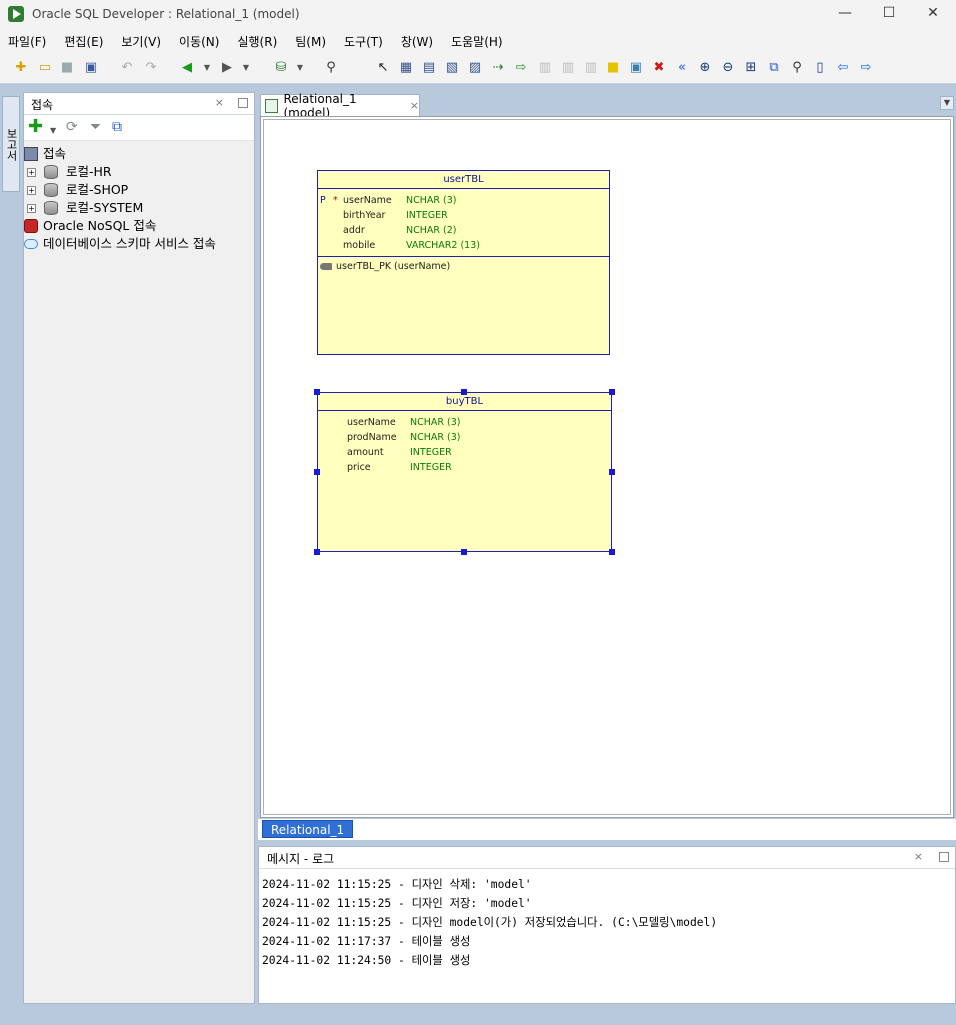 This screenshot has height=1025, width=956. Describe the element at coordinates (35, 127) in the screenshot. I see `add-connection-icon: ✚` at that location.